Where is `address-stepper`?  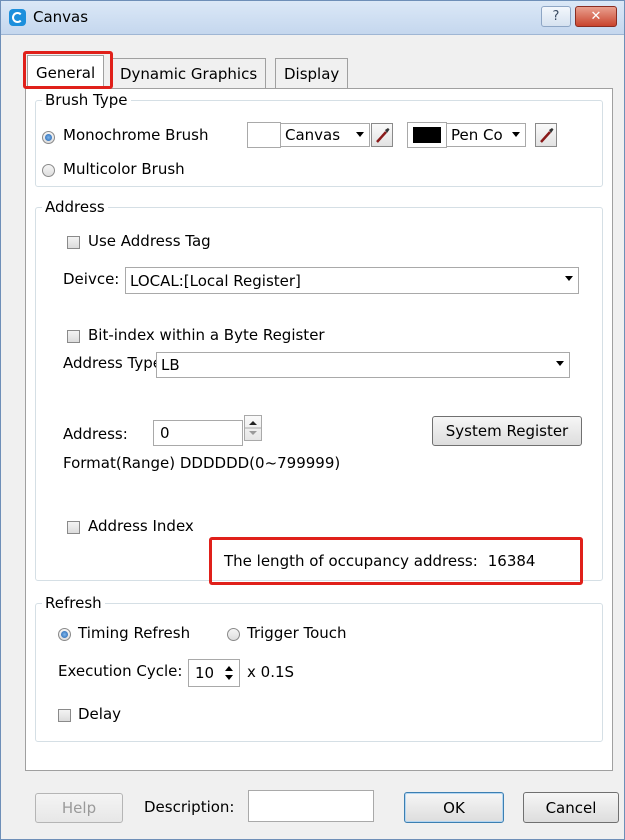
address-stepper is located at coordinates (253, 428).